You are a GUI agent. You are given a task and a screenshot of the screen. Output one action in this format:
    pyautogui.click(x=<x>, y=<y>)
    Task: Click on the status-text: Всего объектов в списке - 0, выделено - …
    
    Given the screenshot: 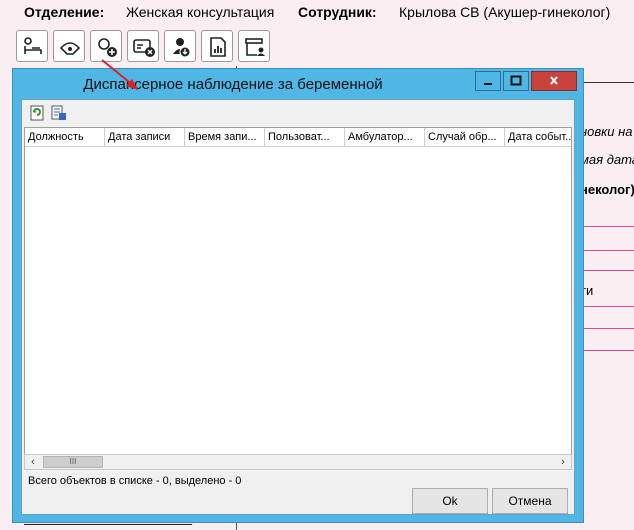 What is the action you would take?
    pyautogui.click(x=135, y=481)
    